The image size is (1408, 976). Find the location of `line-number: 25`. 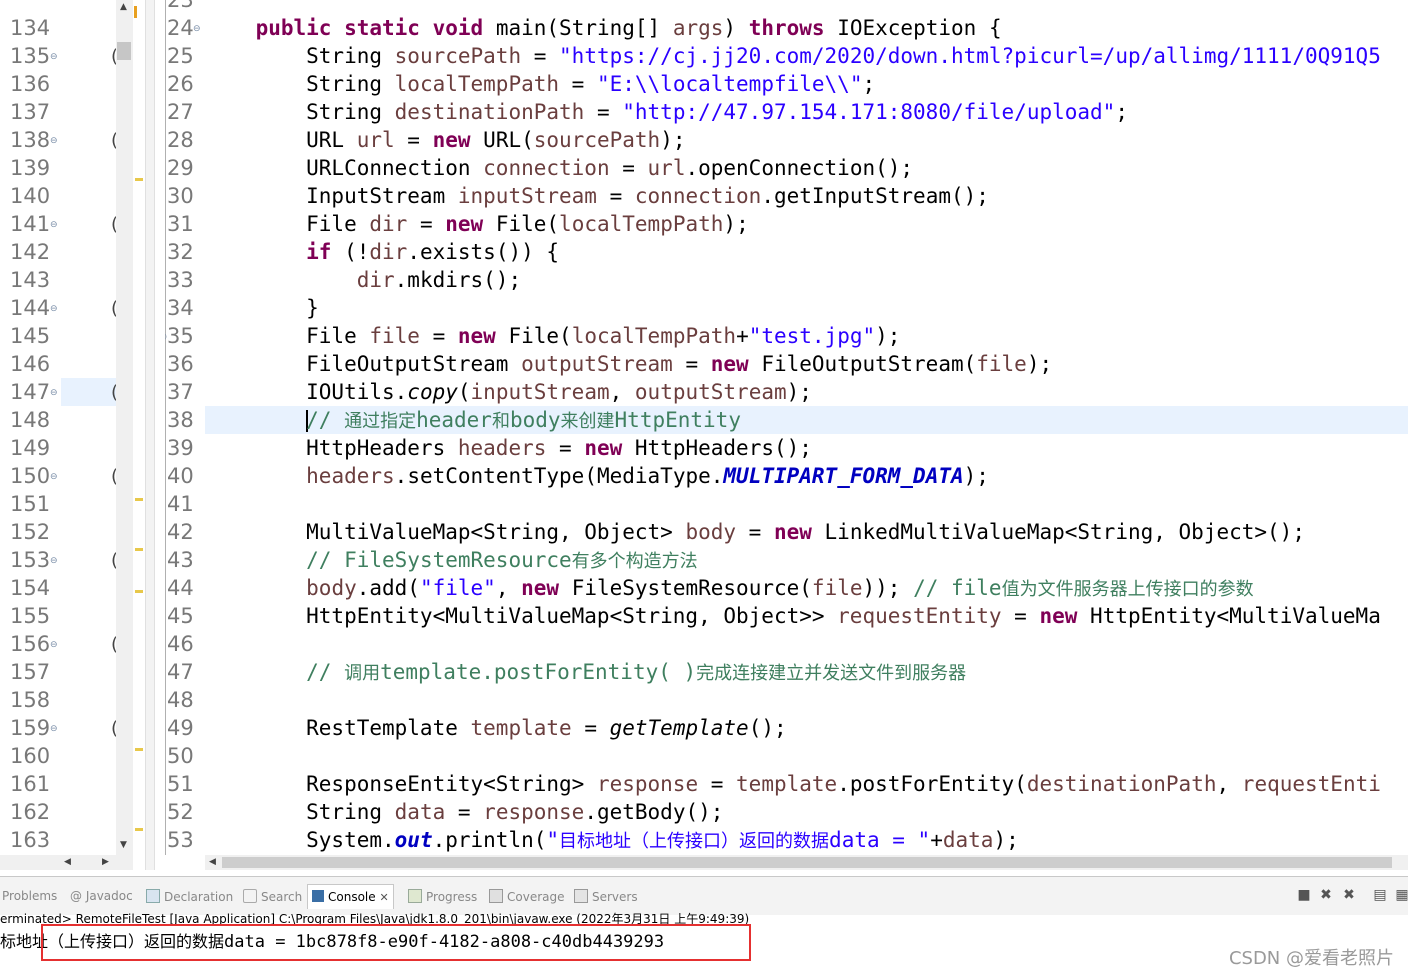

line-number: 25 is located at coordinates (180, 56).